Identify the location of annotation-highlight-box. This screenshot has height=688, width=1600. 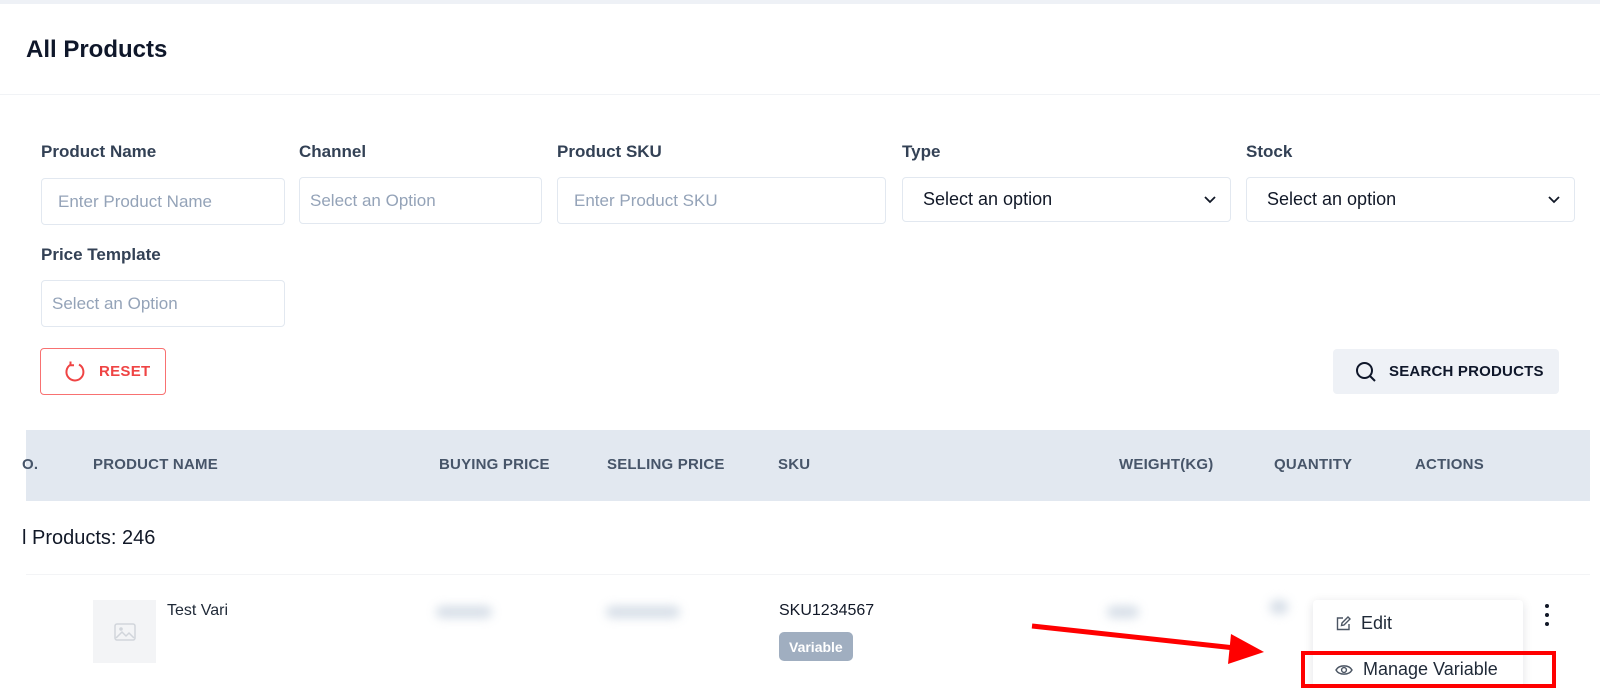
(1428, 669).